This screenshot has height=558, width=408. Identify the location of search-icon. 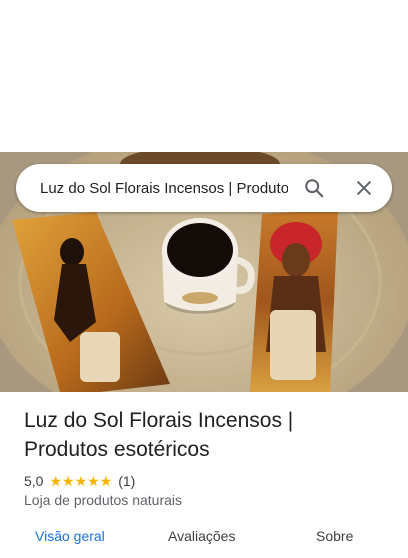
(314, 188).